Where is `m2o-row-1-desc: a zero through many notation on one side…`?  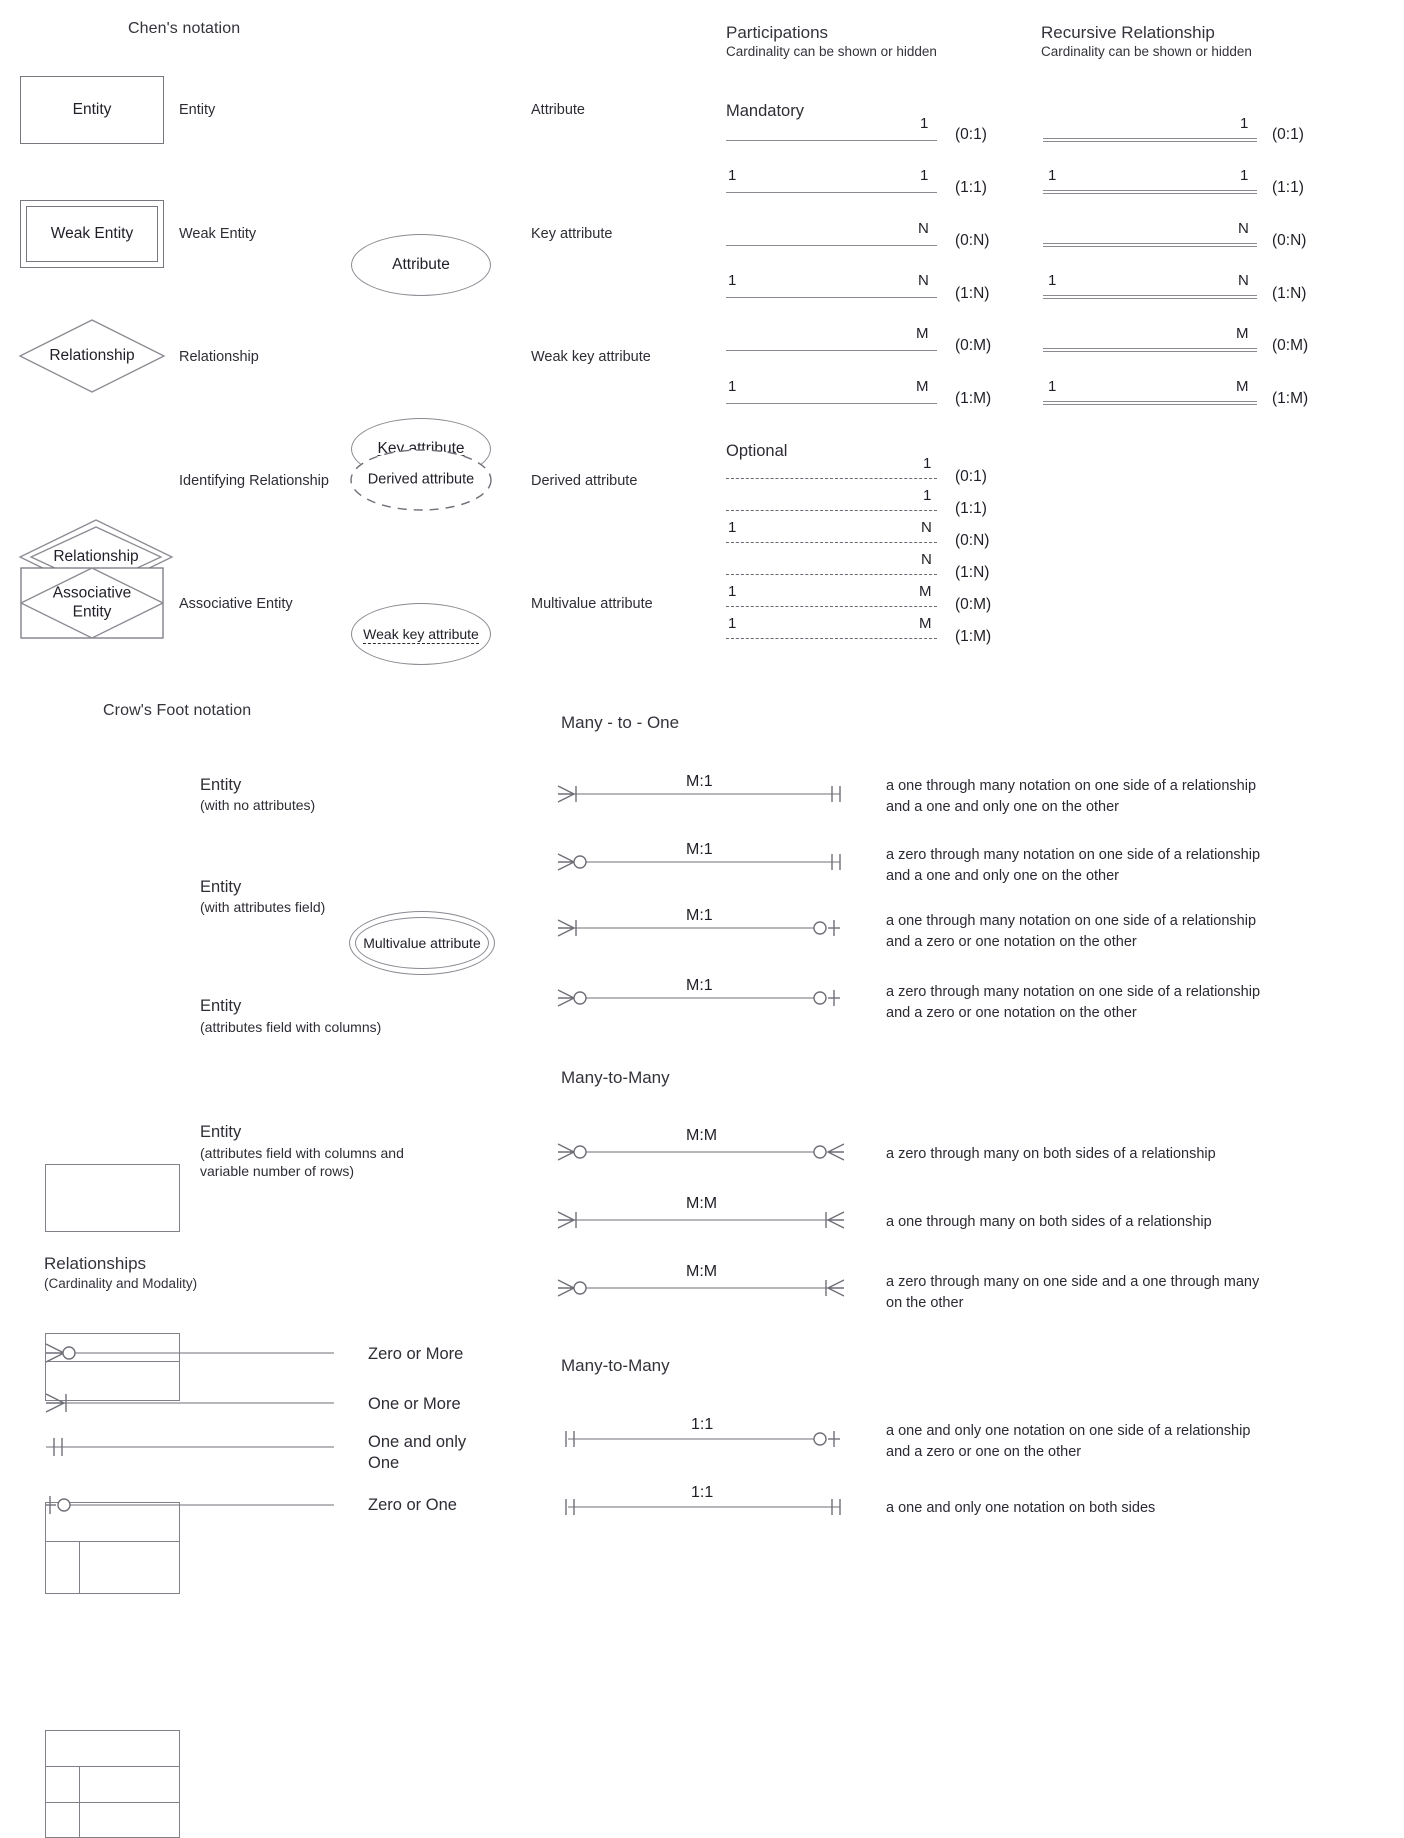
m2o-row-1-desc: a zero through many notation on one side… is located at coordinates (1073, 866).